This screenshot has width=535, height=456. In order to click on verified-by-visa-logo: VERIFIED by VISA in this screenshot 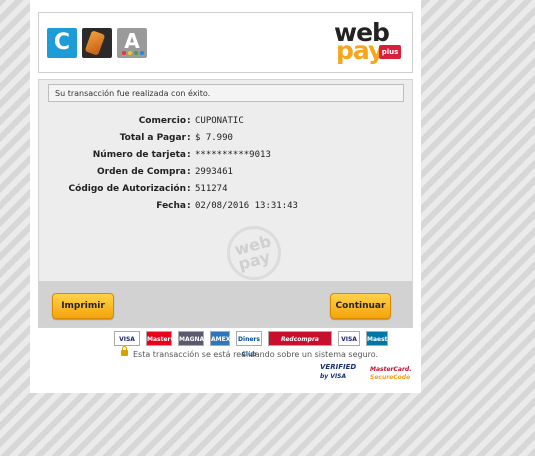, I will do `click(338, 371)`.